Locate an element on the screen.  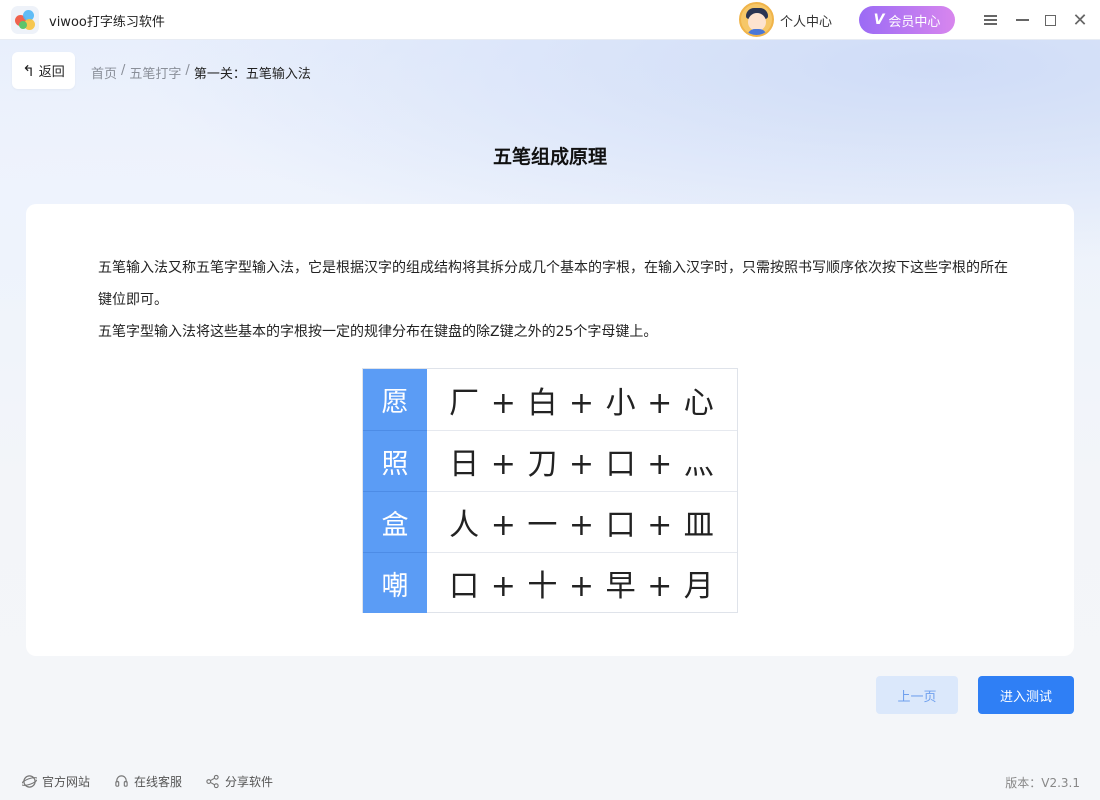
example-parts: 人 + 一 + 口 + 皿 is located at coordinates (582, 521).